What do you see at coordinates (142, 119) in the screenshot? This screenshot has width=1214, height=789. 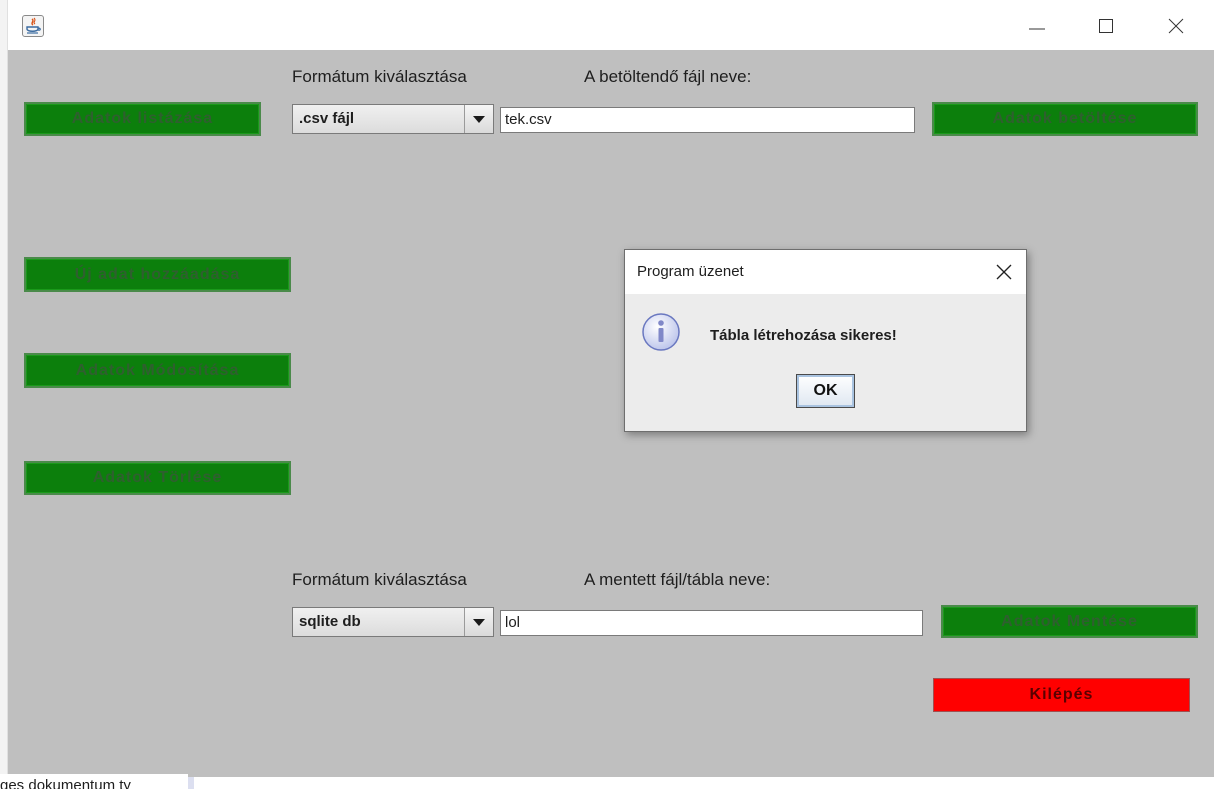 I see `list-data-button: Adatok listázása` at bounding box center [142, 119].